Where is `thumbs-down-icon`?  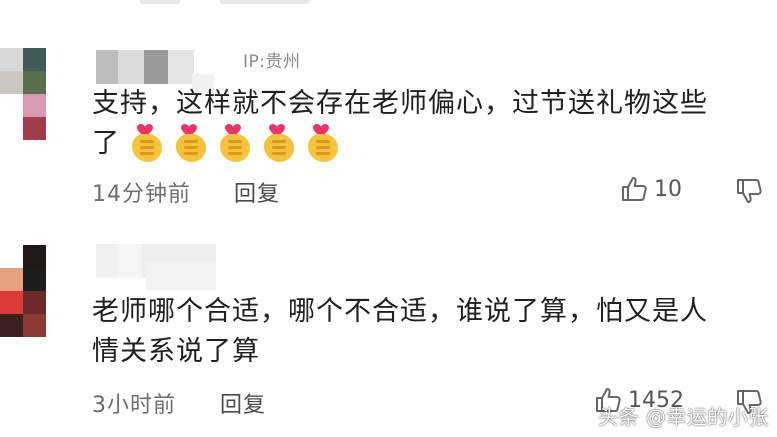 thumbs-down-icon is located at coordinates (749, 191).